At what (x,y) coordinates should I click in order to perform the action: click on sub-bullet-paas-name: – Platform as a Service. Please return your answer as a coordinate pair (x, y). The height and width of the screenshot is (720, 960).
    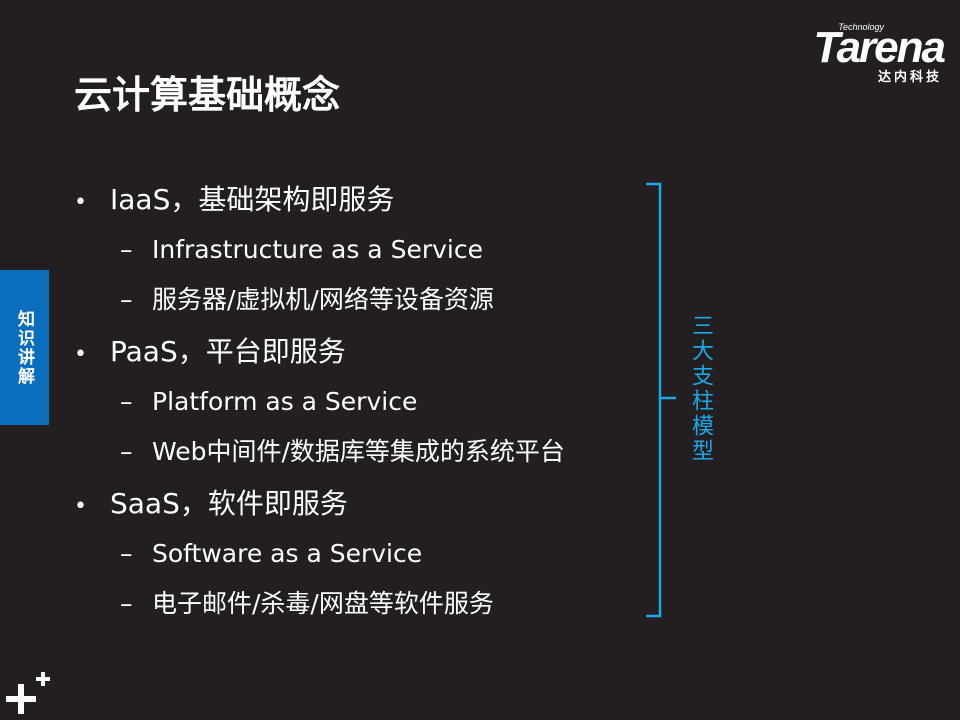
    Looking at the image, I should click on (269, 401).